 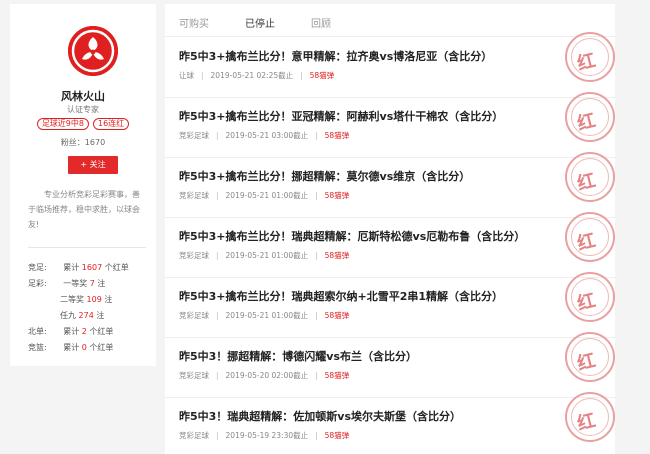 I want to click on stat-beidan: 北单: 累计 2 个红单, so click(x=71, y=331).